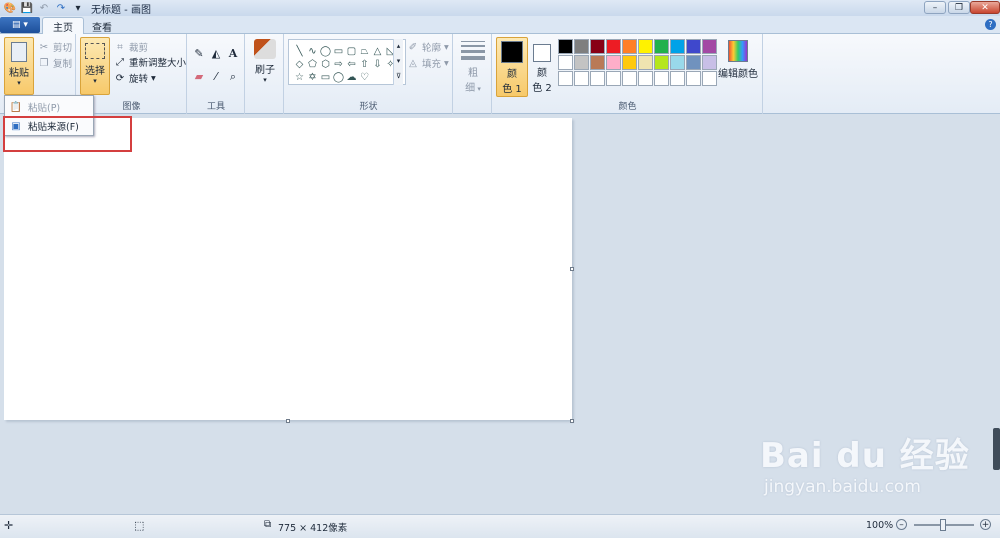 The width and height of the screenshot is (1000, 538). What do you see at coordinates (338, 51) in the screenshot?
I see `rectangle-shape-icon: ▭` at bounding box center [338, 51].